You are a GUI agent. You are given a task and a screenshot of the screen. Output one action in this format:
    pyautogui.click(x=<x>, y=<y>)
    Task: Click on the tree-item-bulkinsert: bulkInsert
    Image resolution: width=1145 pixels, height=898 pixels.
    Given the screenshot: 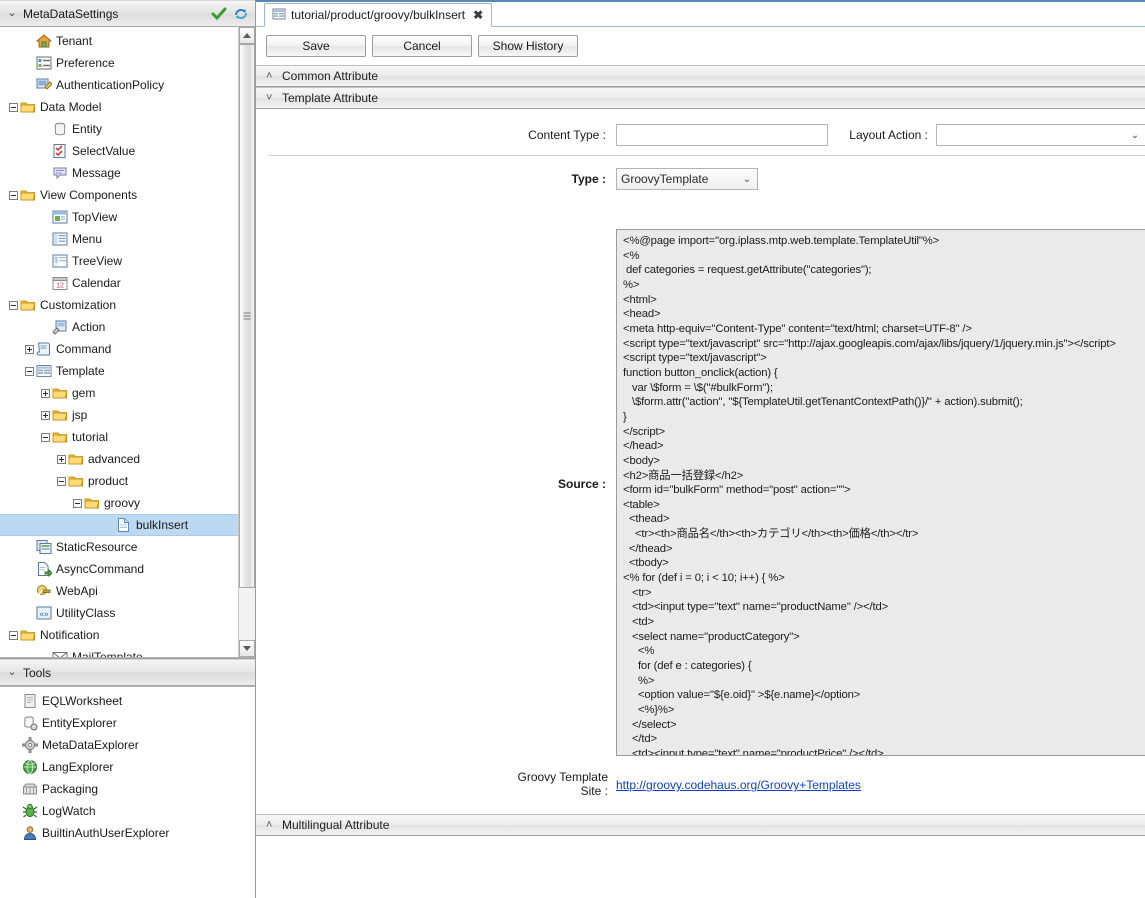 What is the action you would take?
    pyautogui.click(x=119, y=525)
    